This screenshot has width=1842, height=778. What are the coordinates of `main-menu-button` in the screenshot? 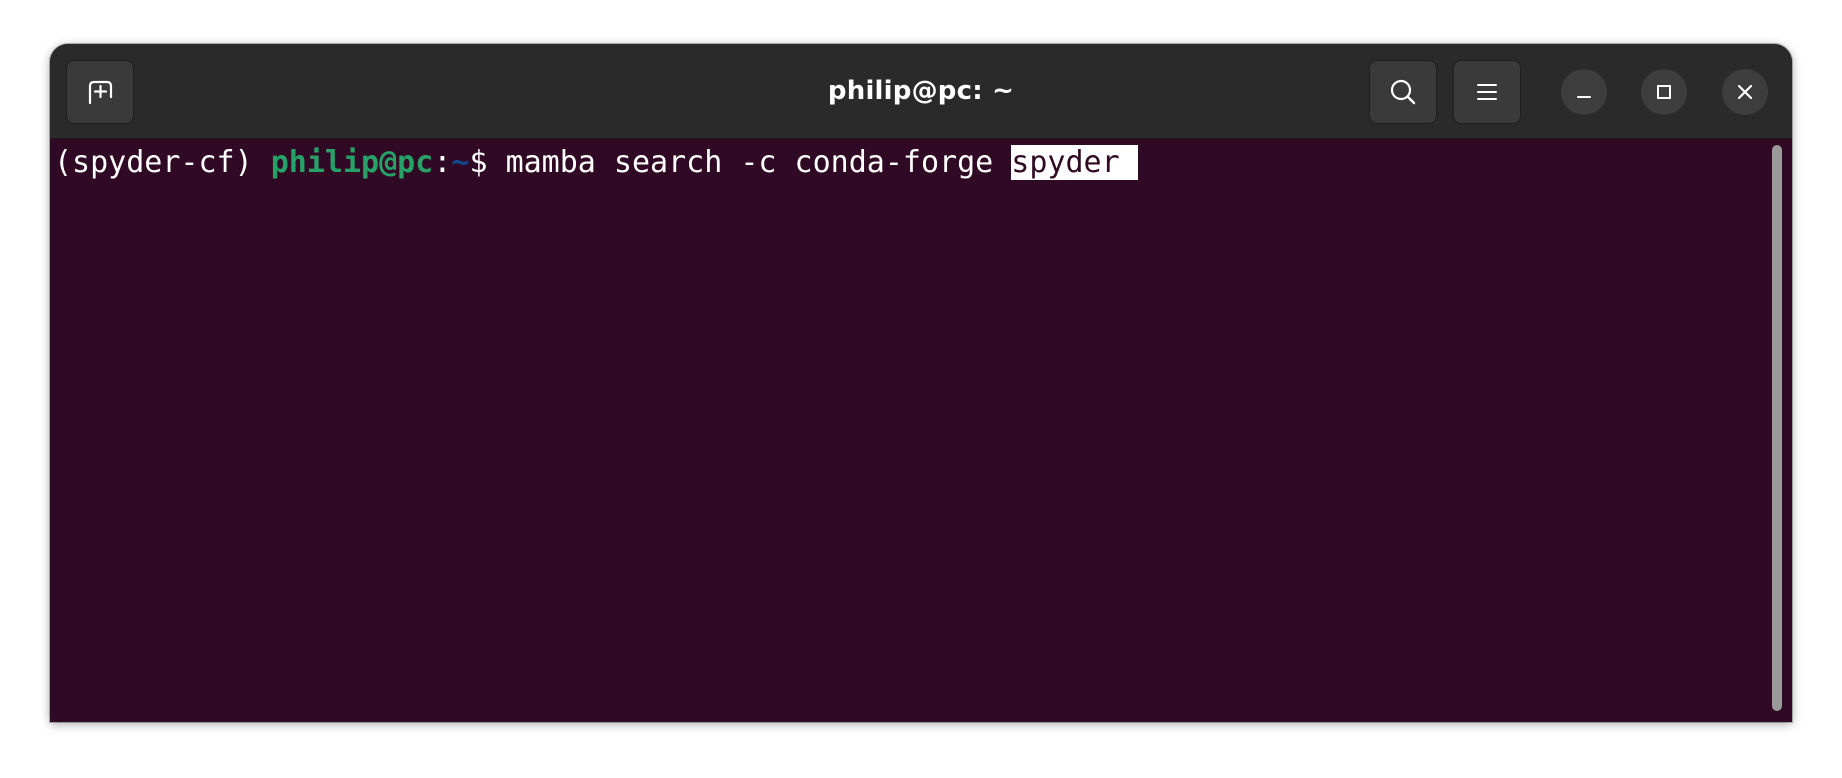 It's located at (1487, 92).